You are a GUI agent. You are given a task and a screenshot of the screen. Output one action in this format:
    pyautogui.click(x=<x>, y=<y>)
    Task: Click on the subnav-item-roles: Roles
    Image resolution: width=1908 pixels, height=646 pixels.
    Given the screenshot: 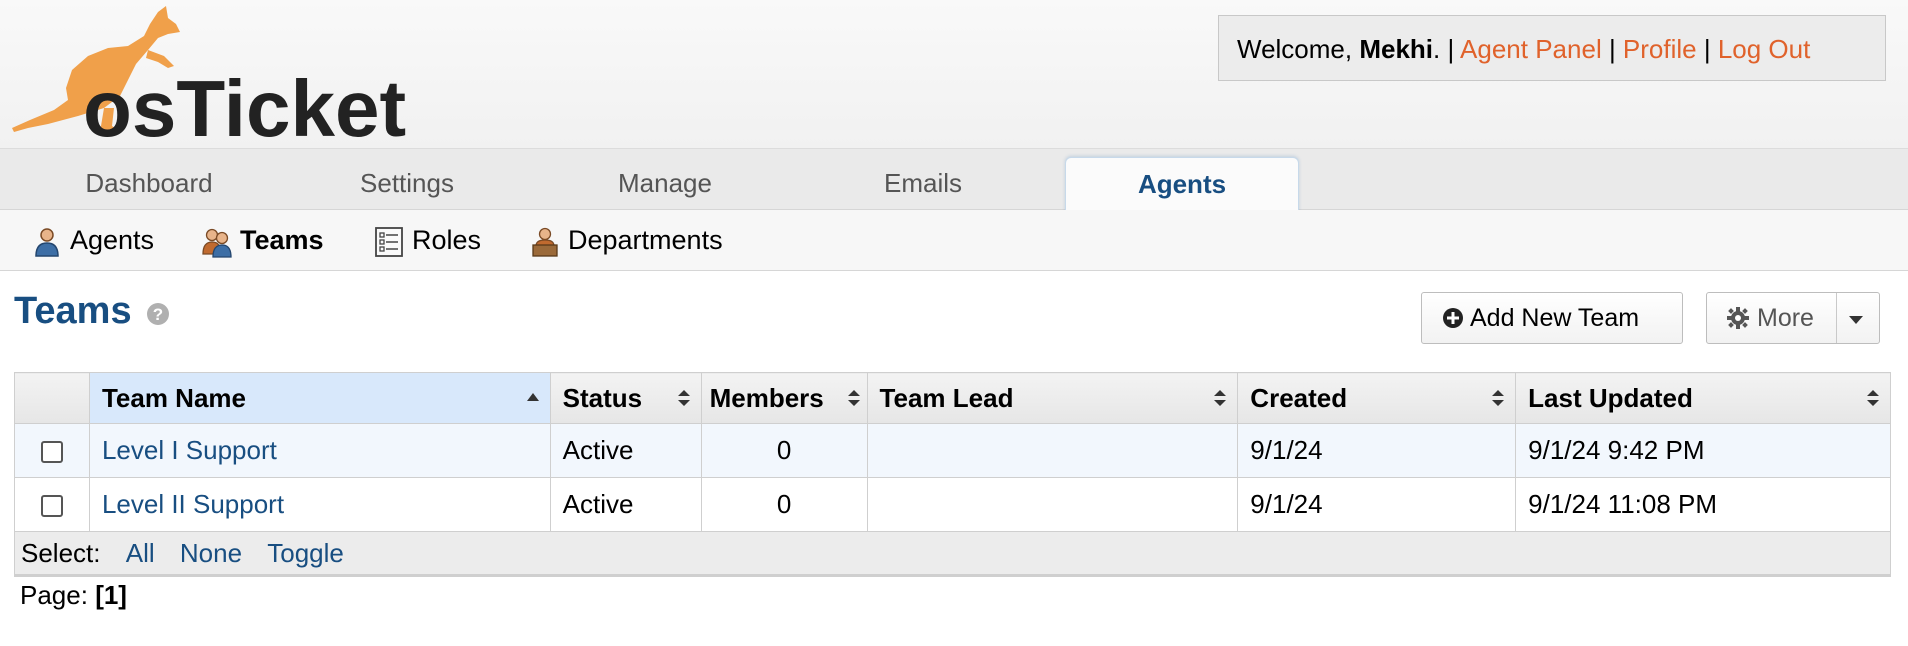 What is the action you would take?
    pyautogui.click(x=427, y=240)
    